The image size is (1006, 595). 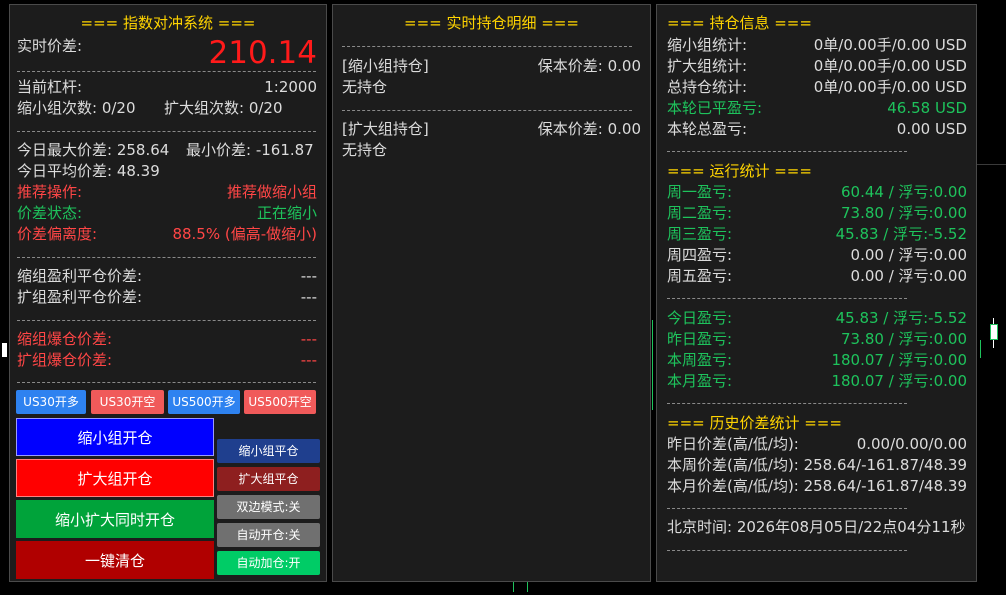 I want to click on shrink-liq-value: ---, so click(x=308, y=339).